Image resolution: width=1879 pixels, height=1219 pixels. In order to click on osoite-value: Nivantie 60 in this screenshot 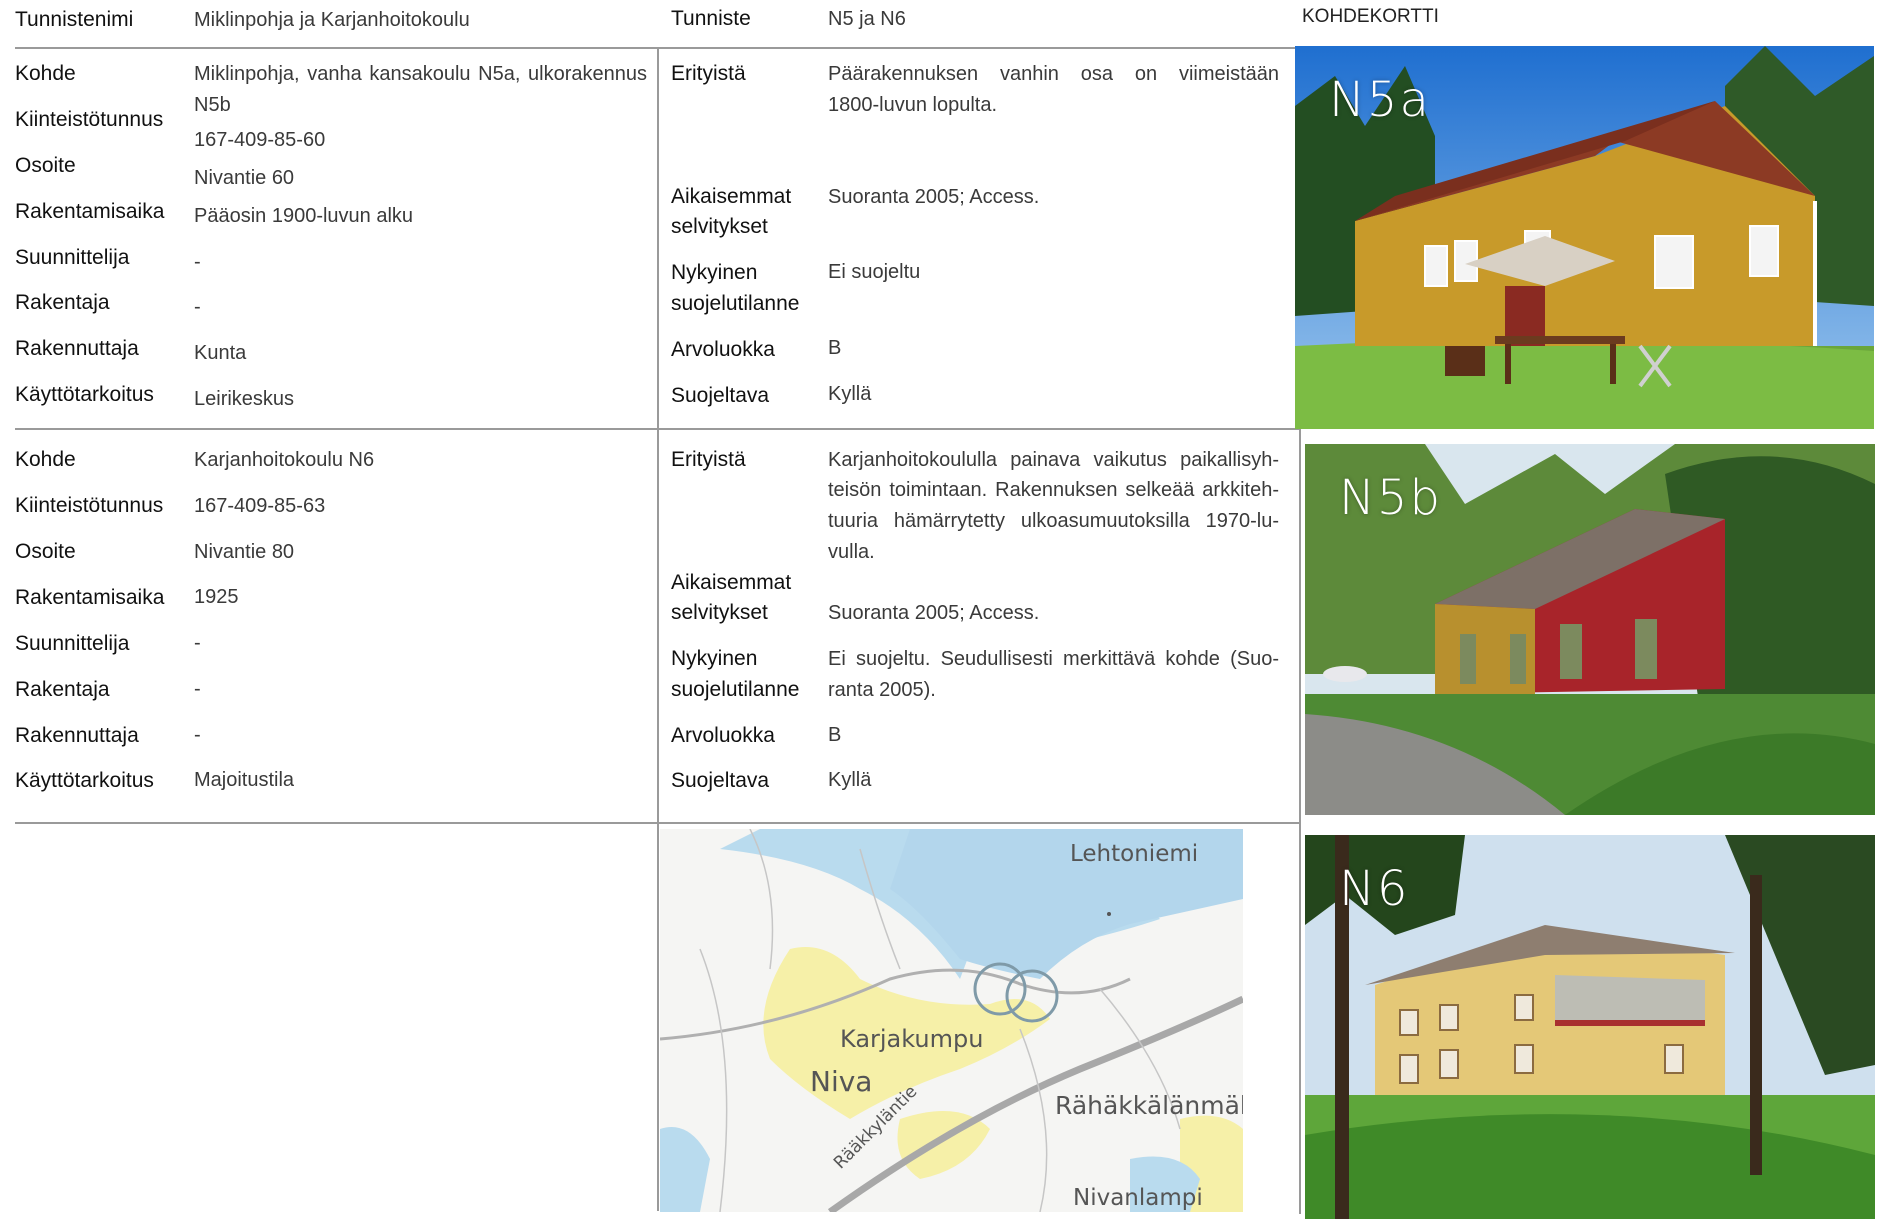, I will do `click(244, 178)`.